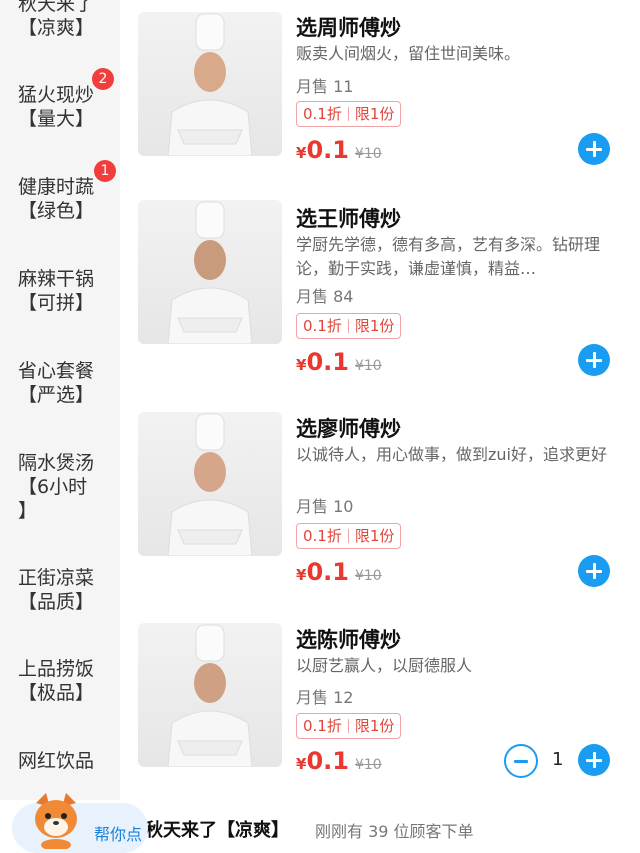  What do you see at coordinates (56, 279) in the screenshot?
I see `sidebar-item-label: 麻辣干锅` at bounding box center [56, 279].